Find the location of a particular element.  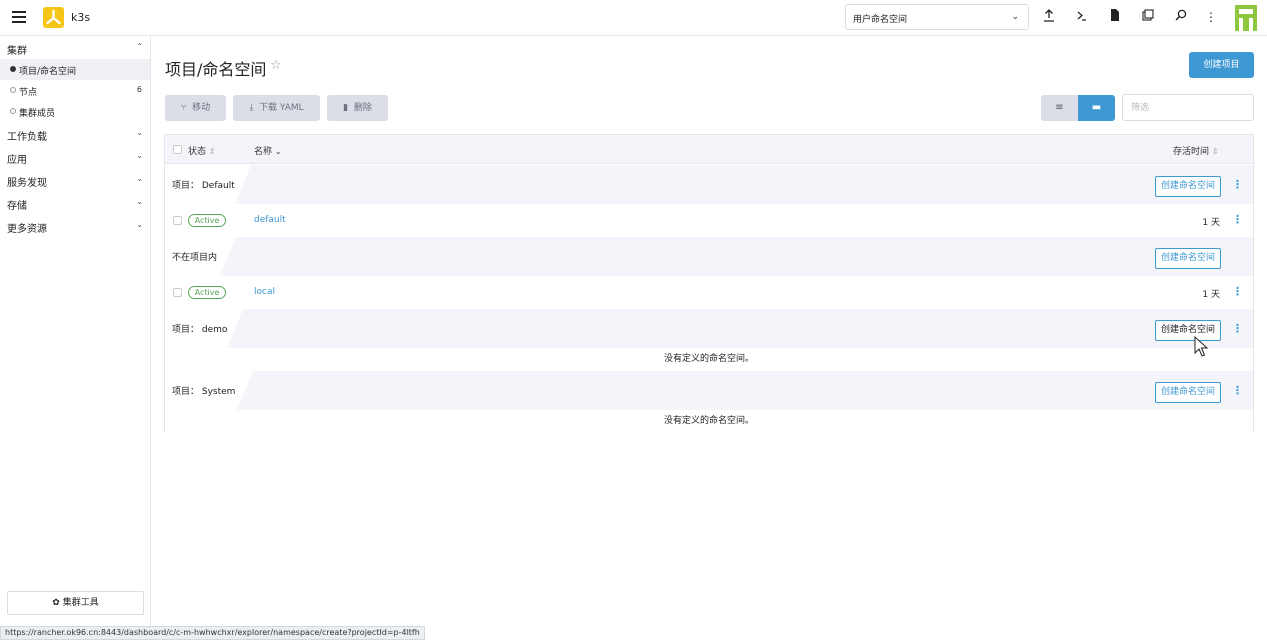

group-label: 项目： System is located at coordinates (204, 392).